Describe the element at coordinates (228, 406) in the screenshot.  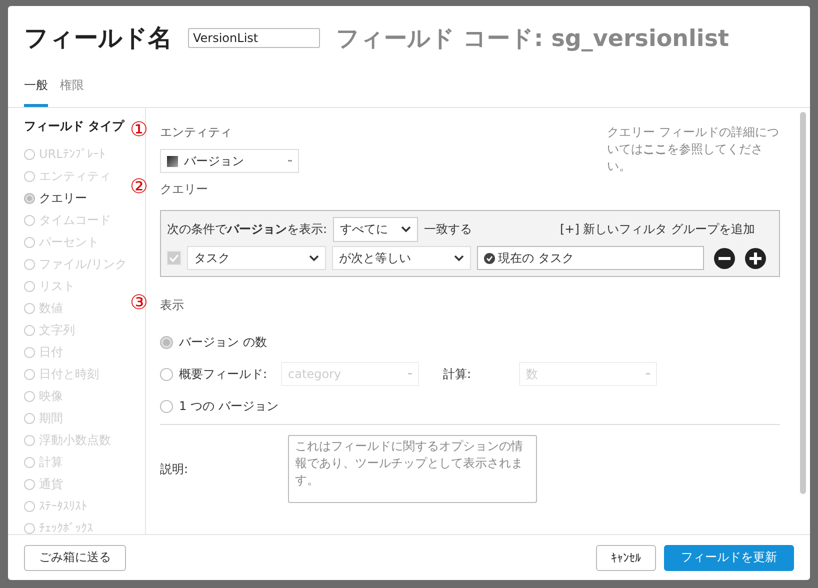
I see `display-option-label: 1 つの バージョン` at that location.